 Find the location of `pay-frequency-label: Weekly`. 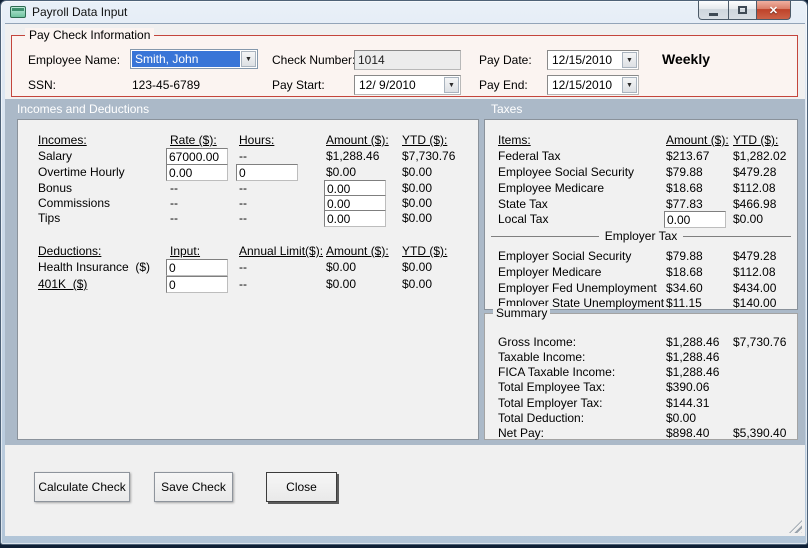

pay-frequency-label: Weekly is located at coordinates (686, 59).